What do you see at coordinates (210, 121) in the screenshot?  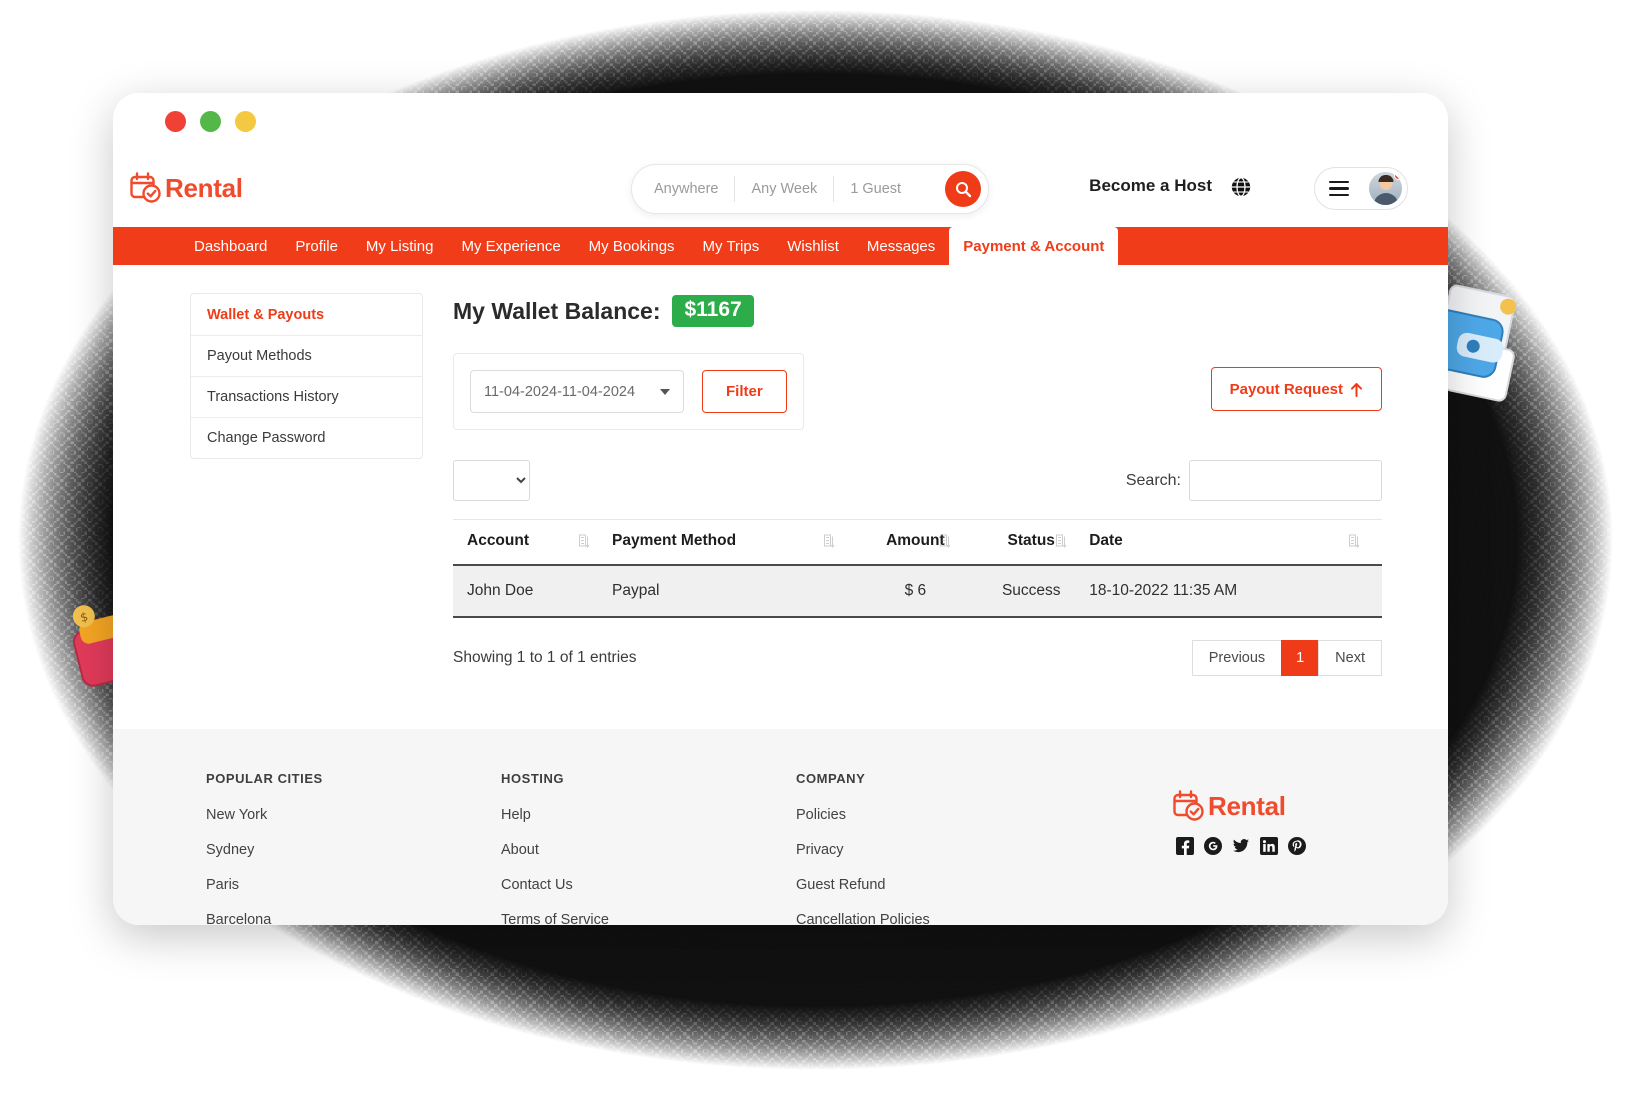 I see `window-minimize-button` at bounding box center [210, 121].